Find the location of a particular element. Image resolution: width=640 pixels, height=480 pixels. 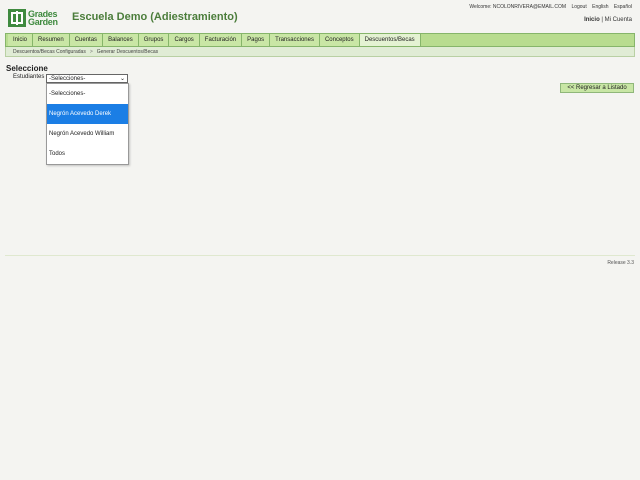

footer-divider is located at coordinates (320, 255).